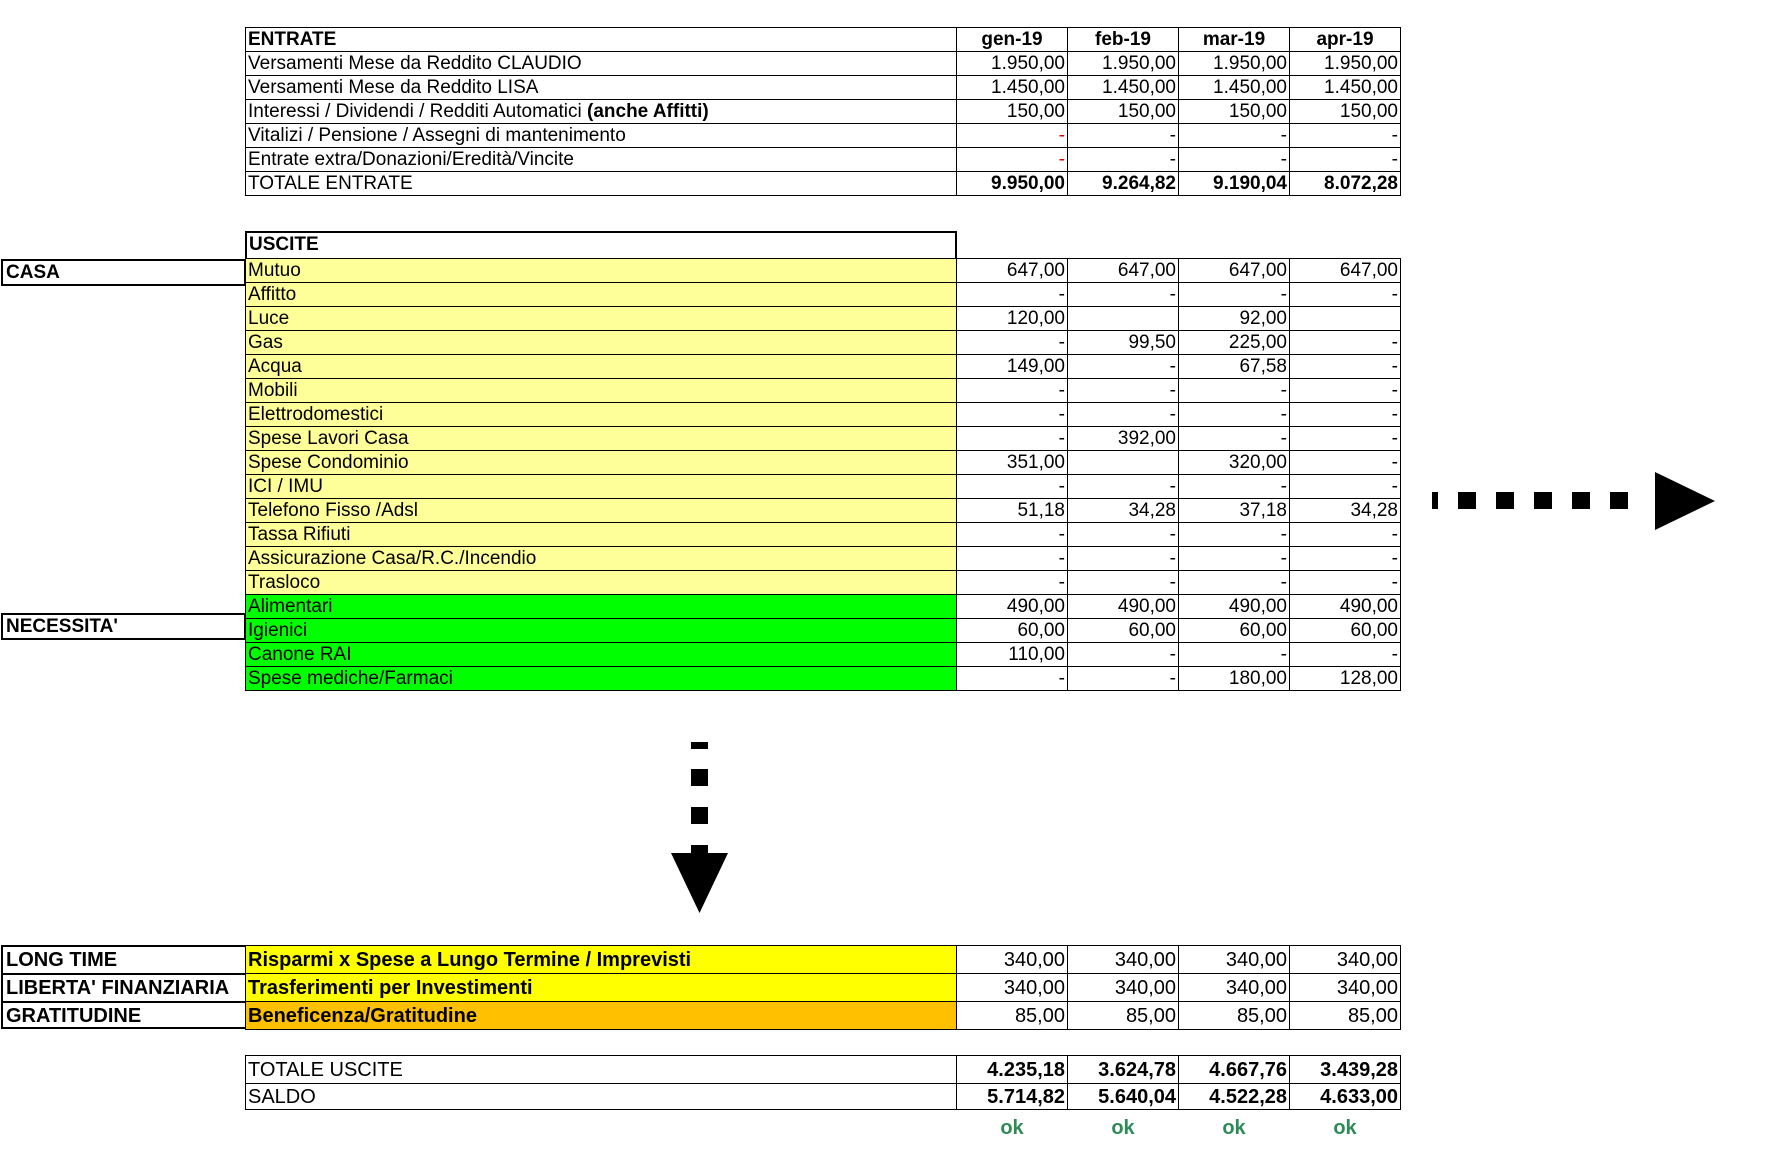  Describe the element at coordinates (1234, 678) in the screenshot. I see `cell-value: 180,00` at that location.